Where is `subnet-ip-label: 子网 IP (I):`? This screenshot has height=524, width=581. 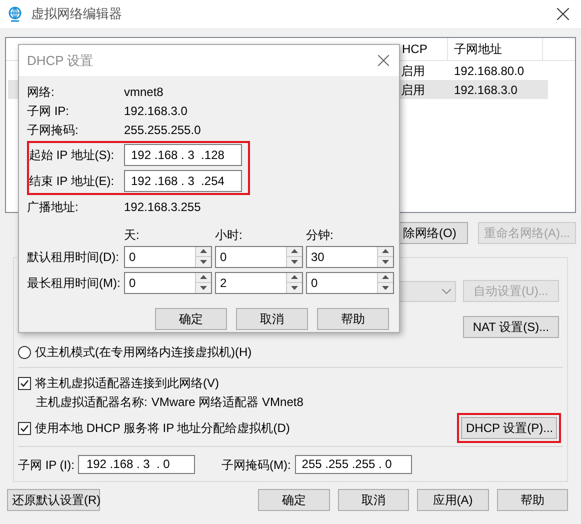 subnet-ip-label: 子网 IP (I): is located at coordinates (46, 465).